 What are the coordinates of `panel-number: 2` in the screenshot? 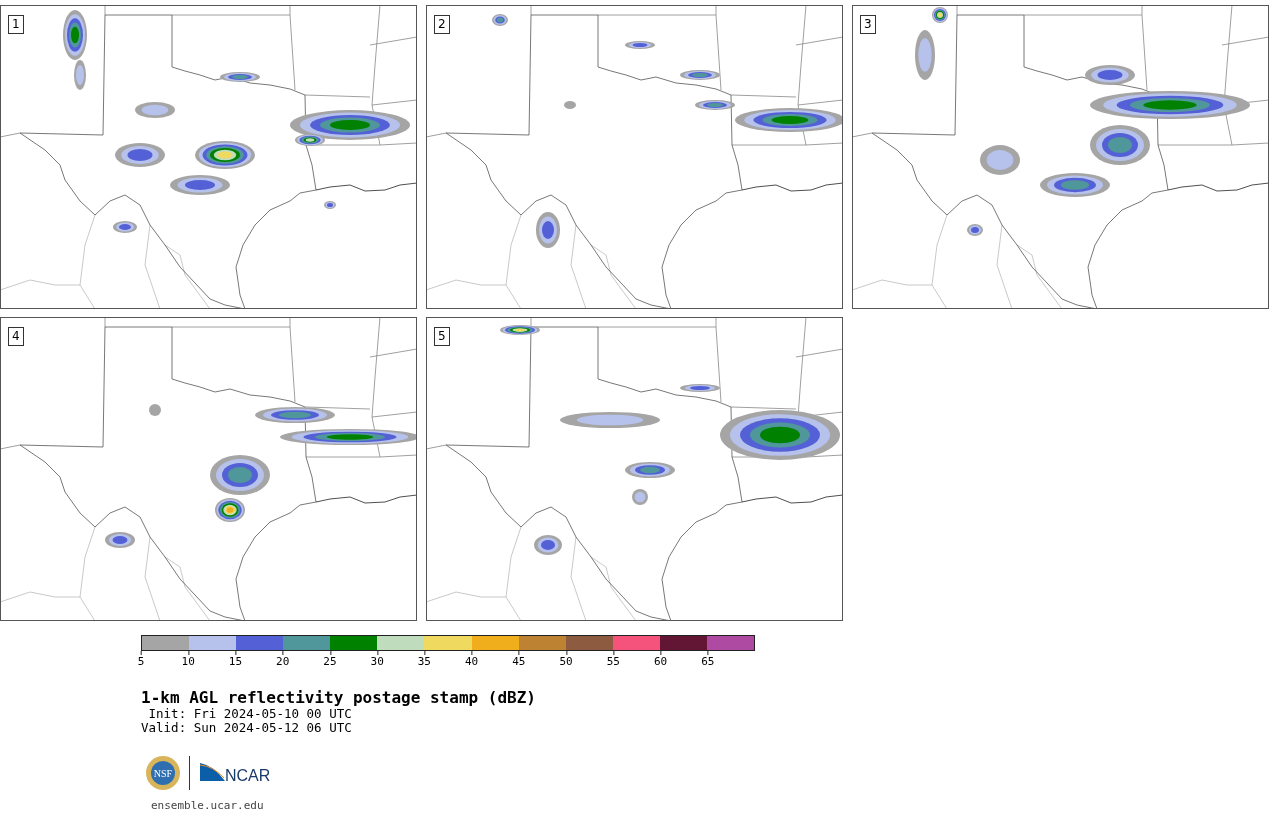 It's located at (442, 24).